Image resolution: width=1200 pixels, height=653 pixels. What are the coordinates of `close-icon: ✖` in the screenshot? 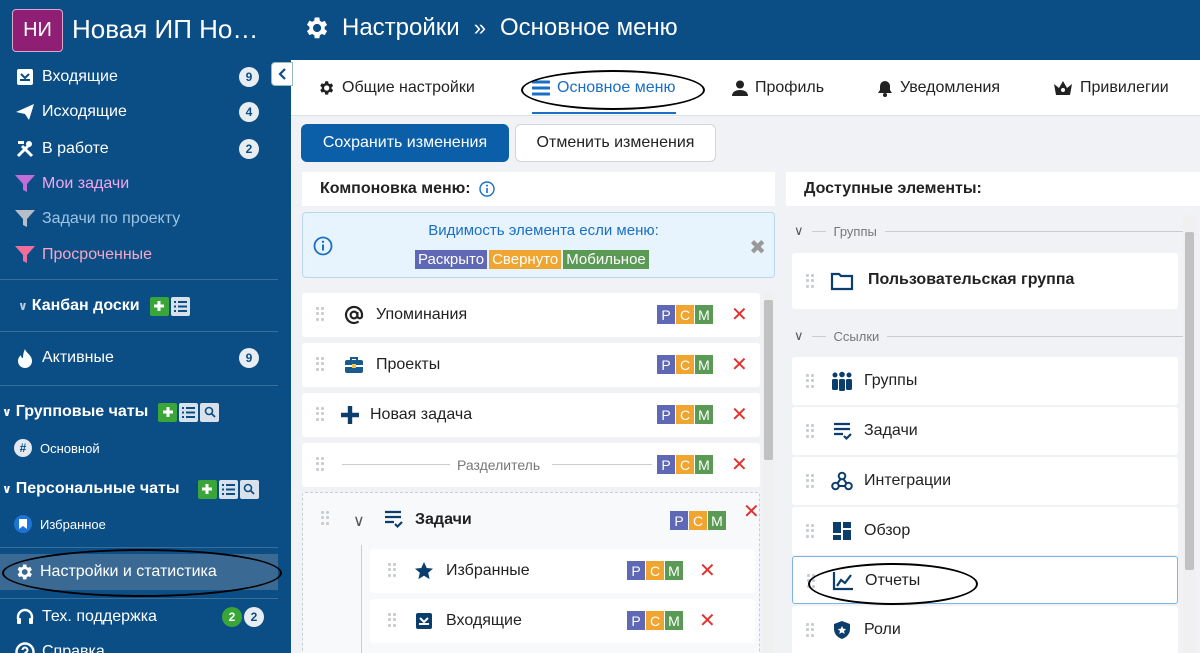 It's located at (757, 247).